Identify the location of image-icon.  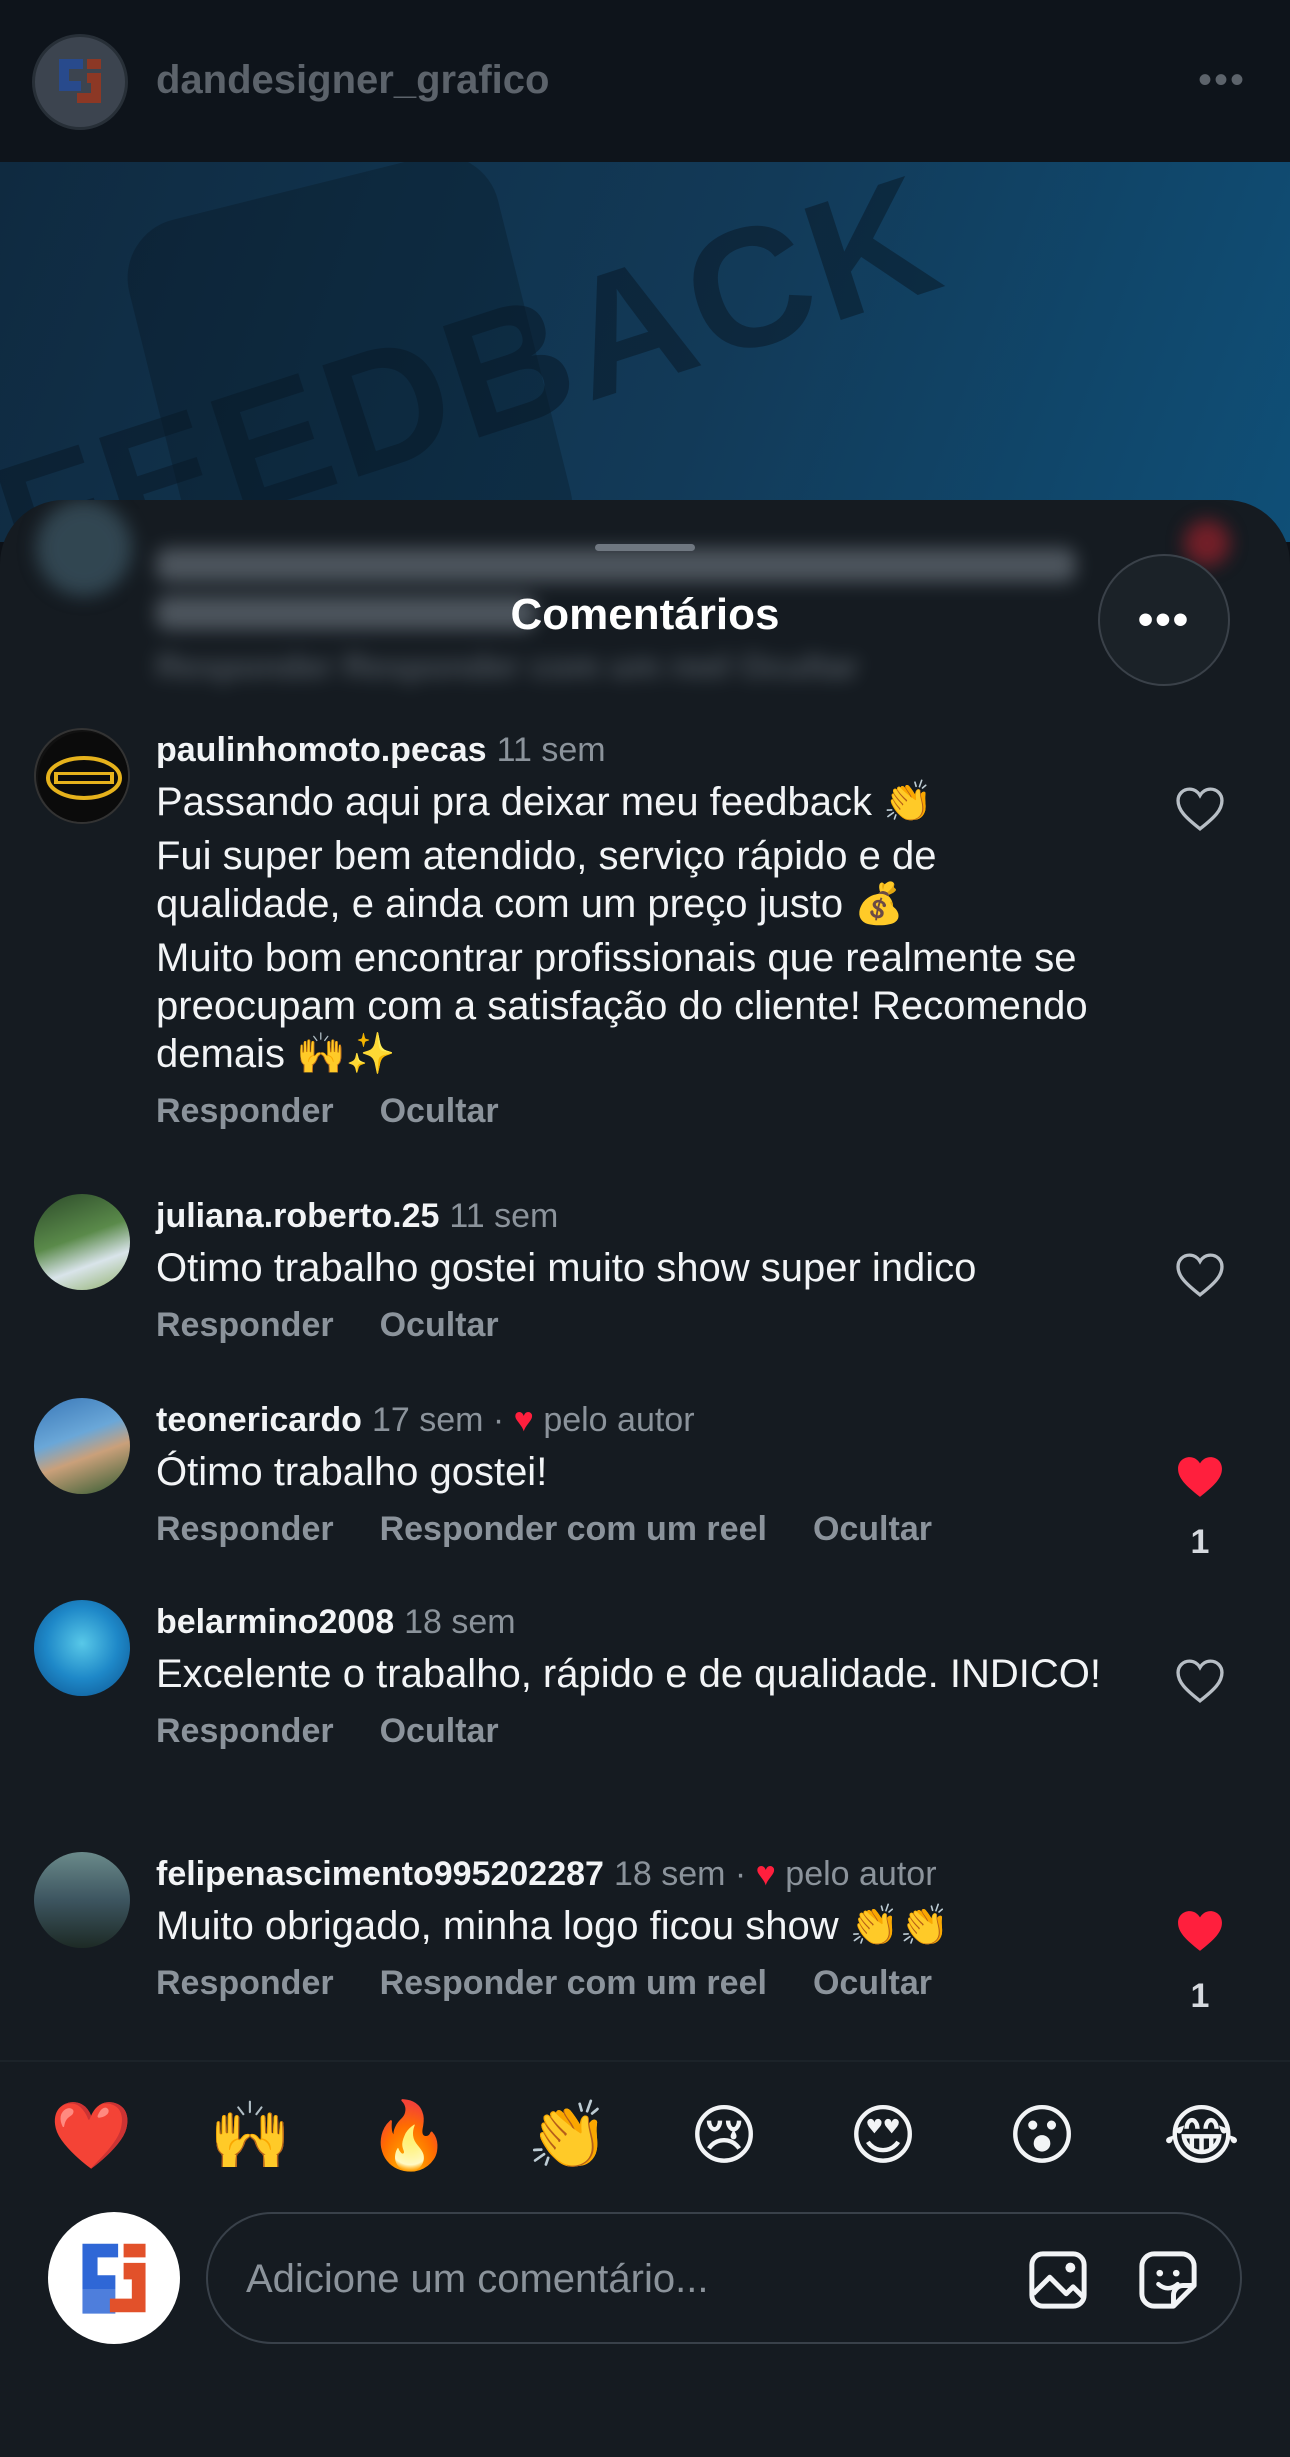
(1058, 2280).